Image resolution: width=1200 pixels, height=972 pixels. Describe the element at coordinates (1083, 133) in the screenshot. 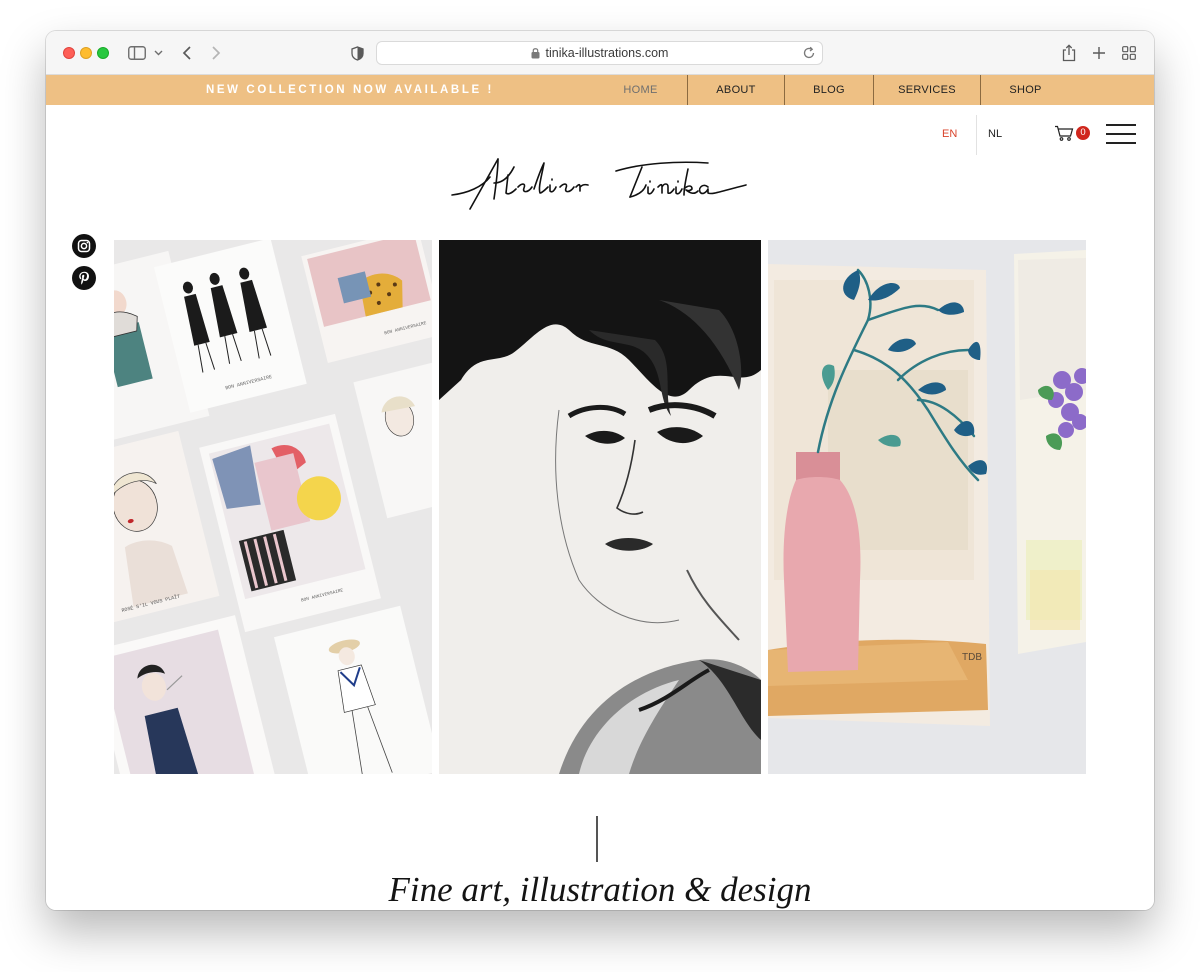

I see `cart-count-badge: 0` at that location.